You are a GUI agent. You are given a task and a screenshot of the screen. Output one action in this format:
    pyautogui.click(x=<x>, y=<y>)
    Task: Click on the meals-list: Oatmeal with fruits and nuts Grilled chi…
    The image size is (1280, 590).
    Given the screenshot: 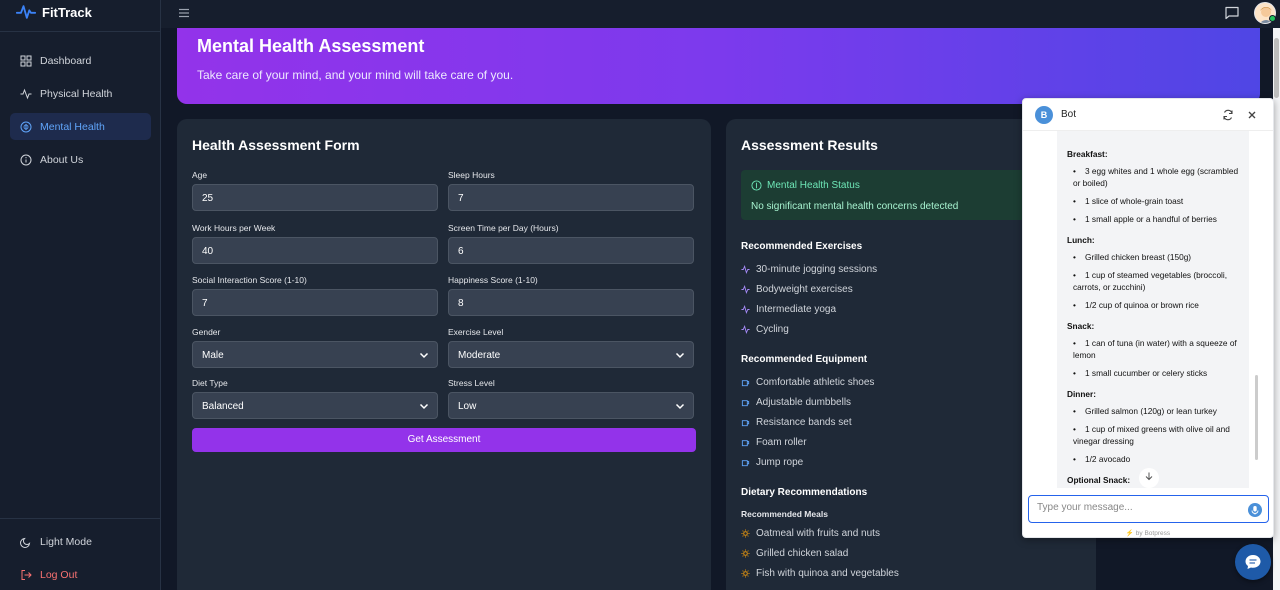 What is the action you would take?
    pyautogui.click(x=820, y=553)
    